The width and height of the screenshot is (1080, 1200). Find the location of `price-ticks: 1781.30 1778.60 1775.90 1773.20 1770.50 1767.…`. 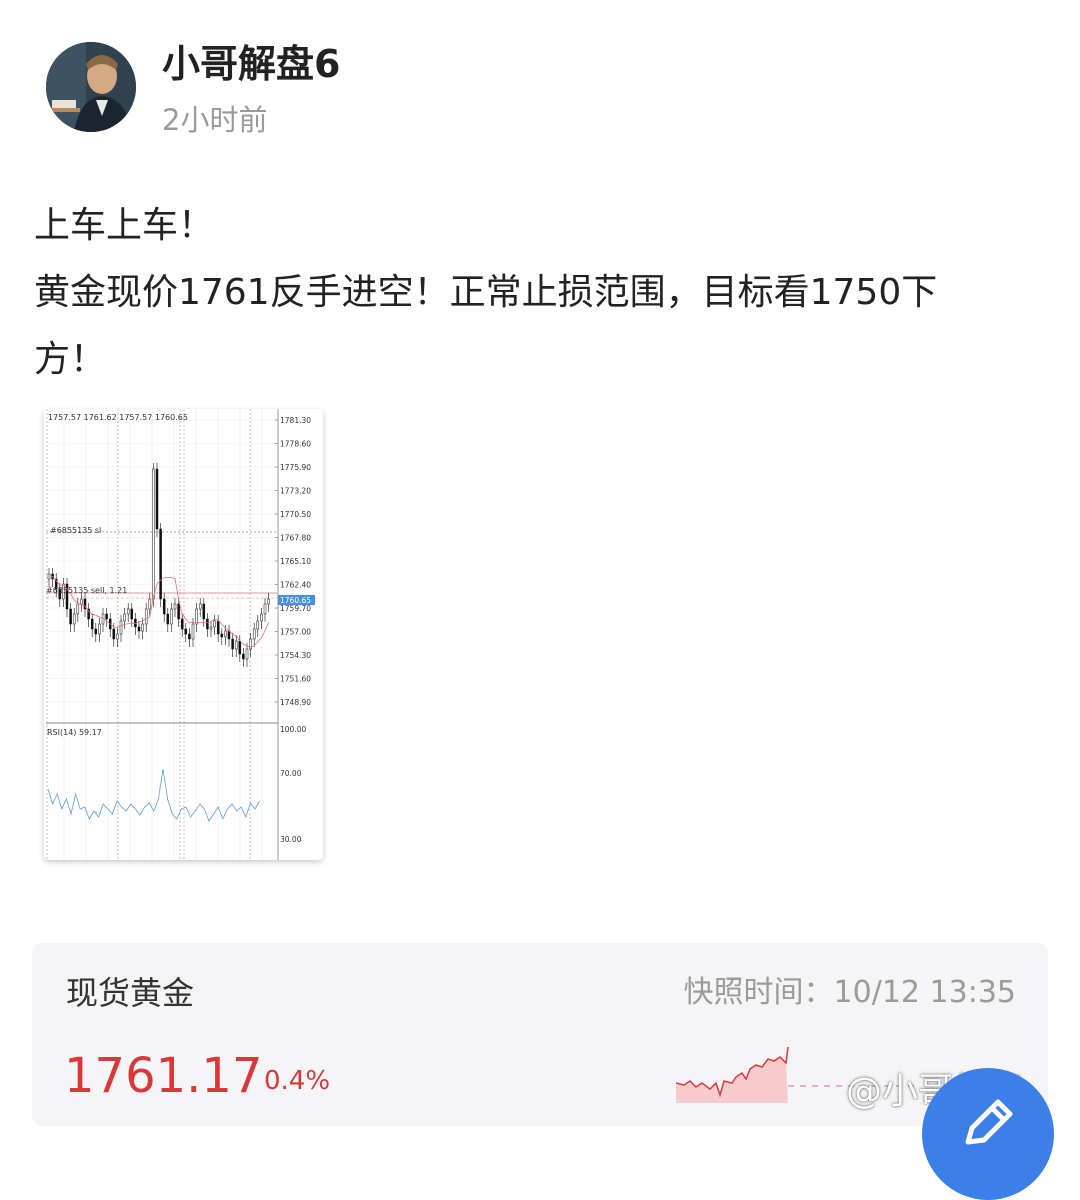

price-ticks: 1781.30 1778.60 1775.90 1773.20 1770.50 1767.… is located at coordinates (293, 561).